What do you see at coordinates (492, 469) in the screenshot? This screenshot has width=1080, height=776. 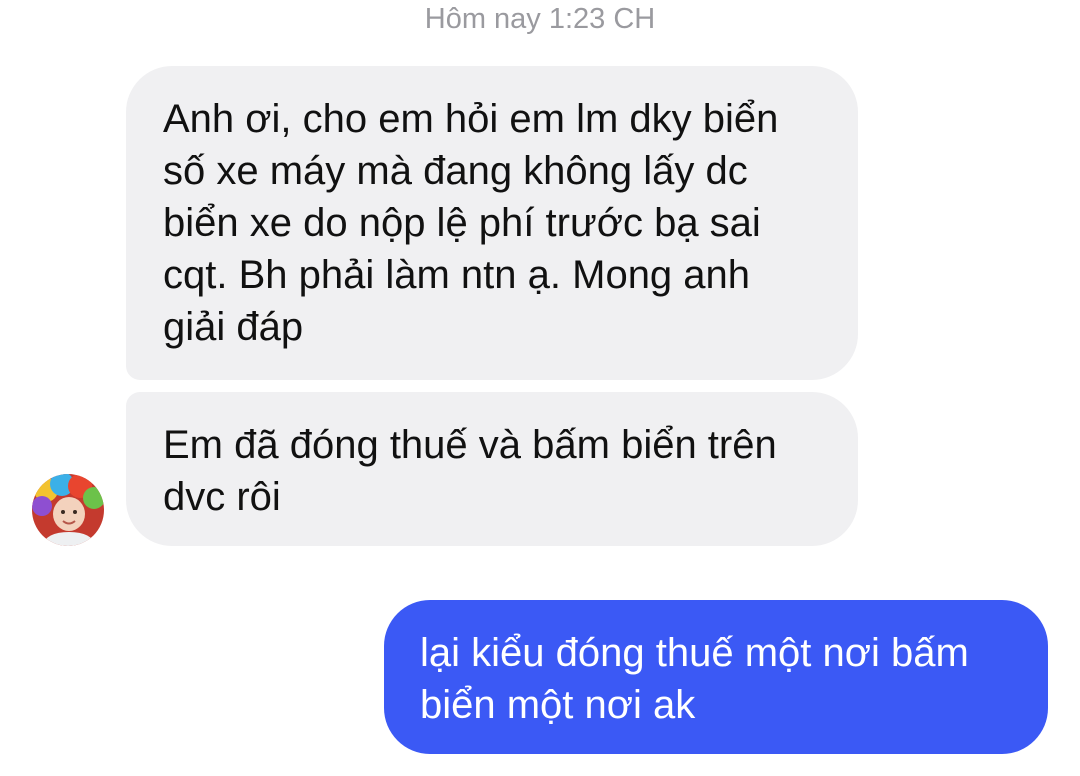 I see `incoming-message: Em đã đóng thuế và bấm biển trên dvc rôi` at bounding box center [492, 469].